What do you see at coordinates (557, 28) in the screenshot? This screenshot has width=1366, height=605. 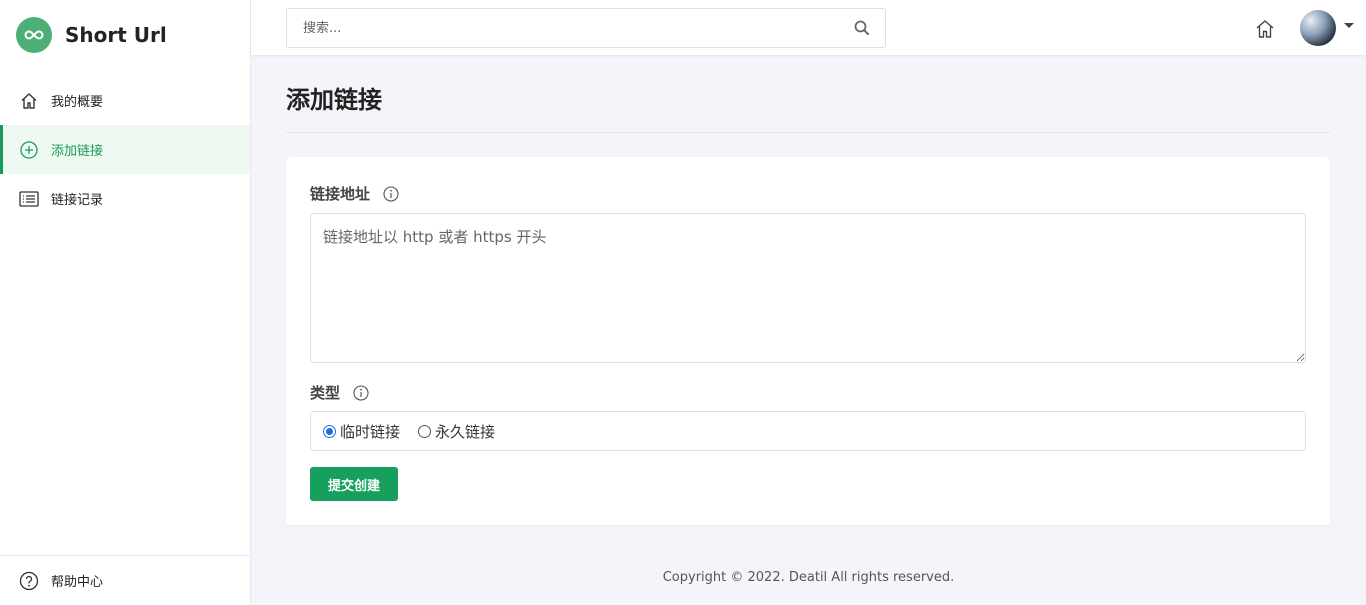 I see `search-input` at bounding box center [557, 28].